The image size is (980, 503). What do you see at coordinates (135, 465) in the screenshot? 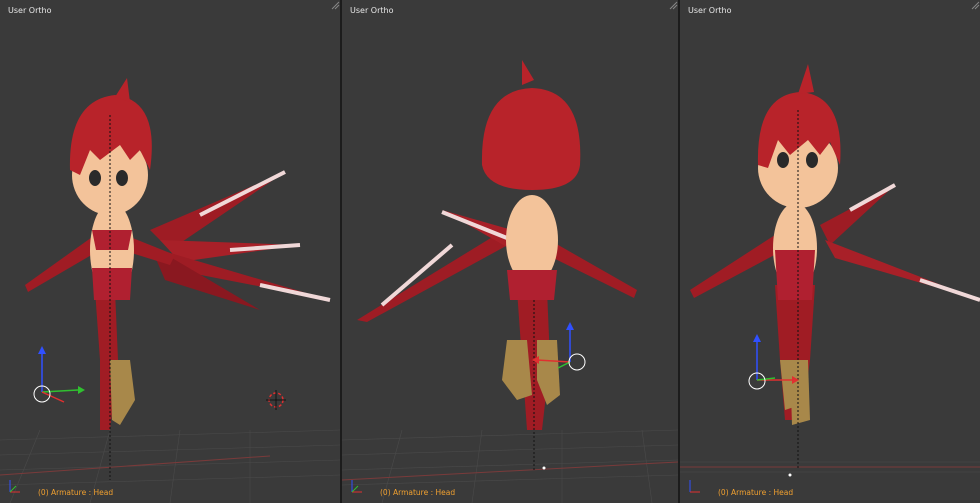
I see `x-axis-line` at bounding box center [135, 465].